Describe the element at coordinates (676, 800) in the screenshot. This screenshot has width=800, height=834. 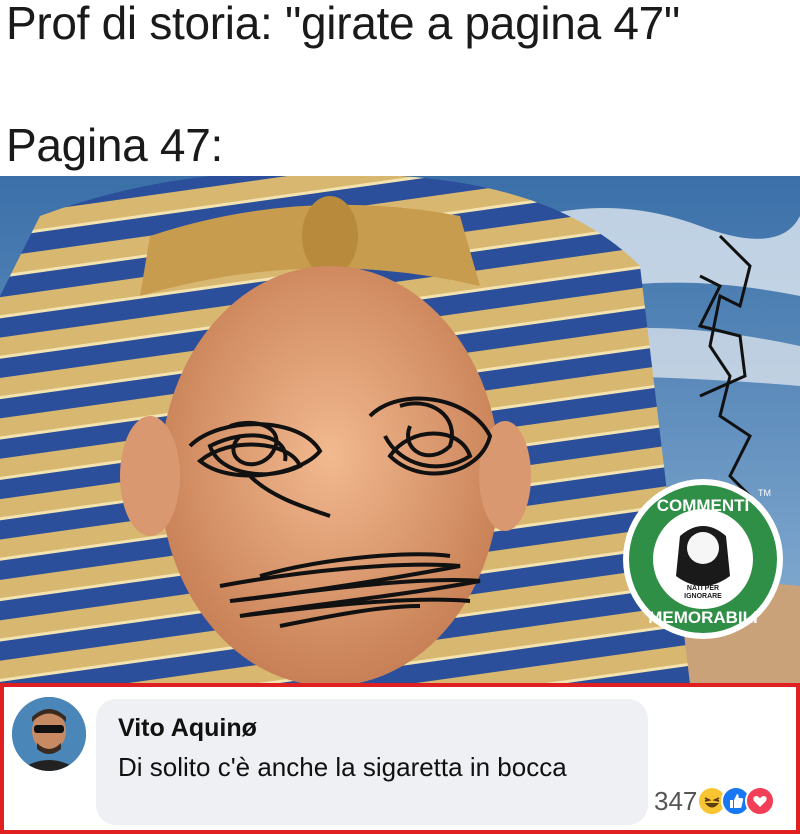
I see `reaction-count: 347` at that location.